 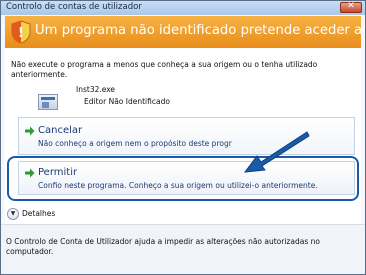 I want to click on program-publisher: Editor Não Identificado, so click(x=127, y=101).